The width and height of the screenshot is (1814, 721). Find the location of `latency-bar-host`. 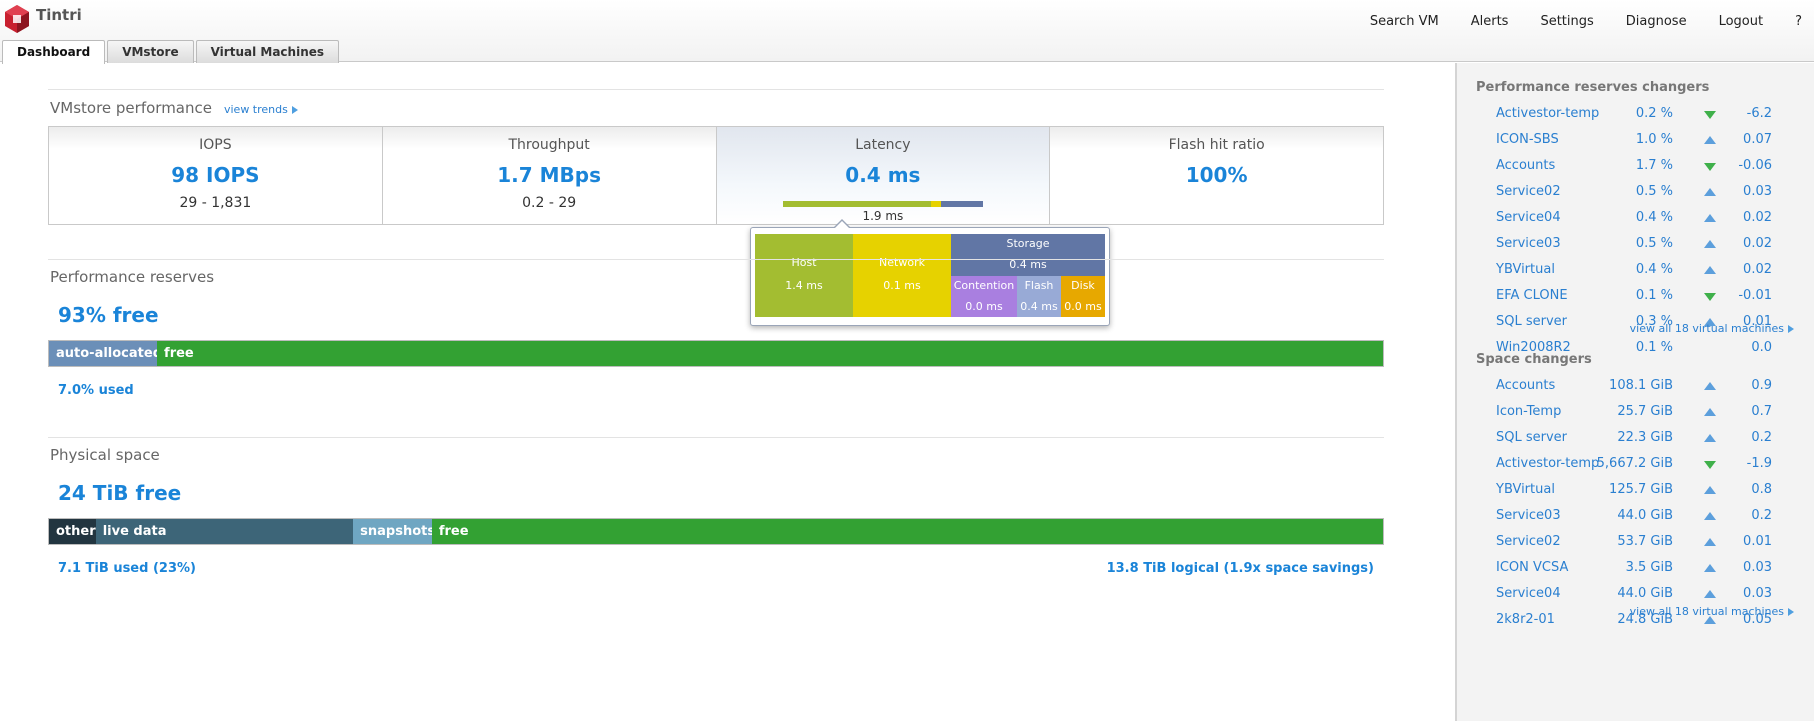

latency-bar-host is located at coordinates (856, 204).